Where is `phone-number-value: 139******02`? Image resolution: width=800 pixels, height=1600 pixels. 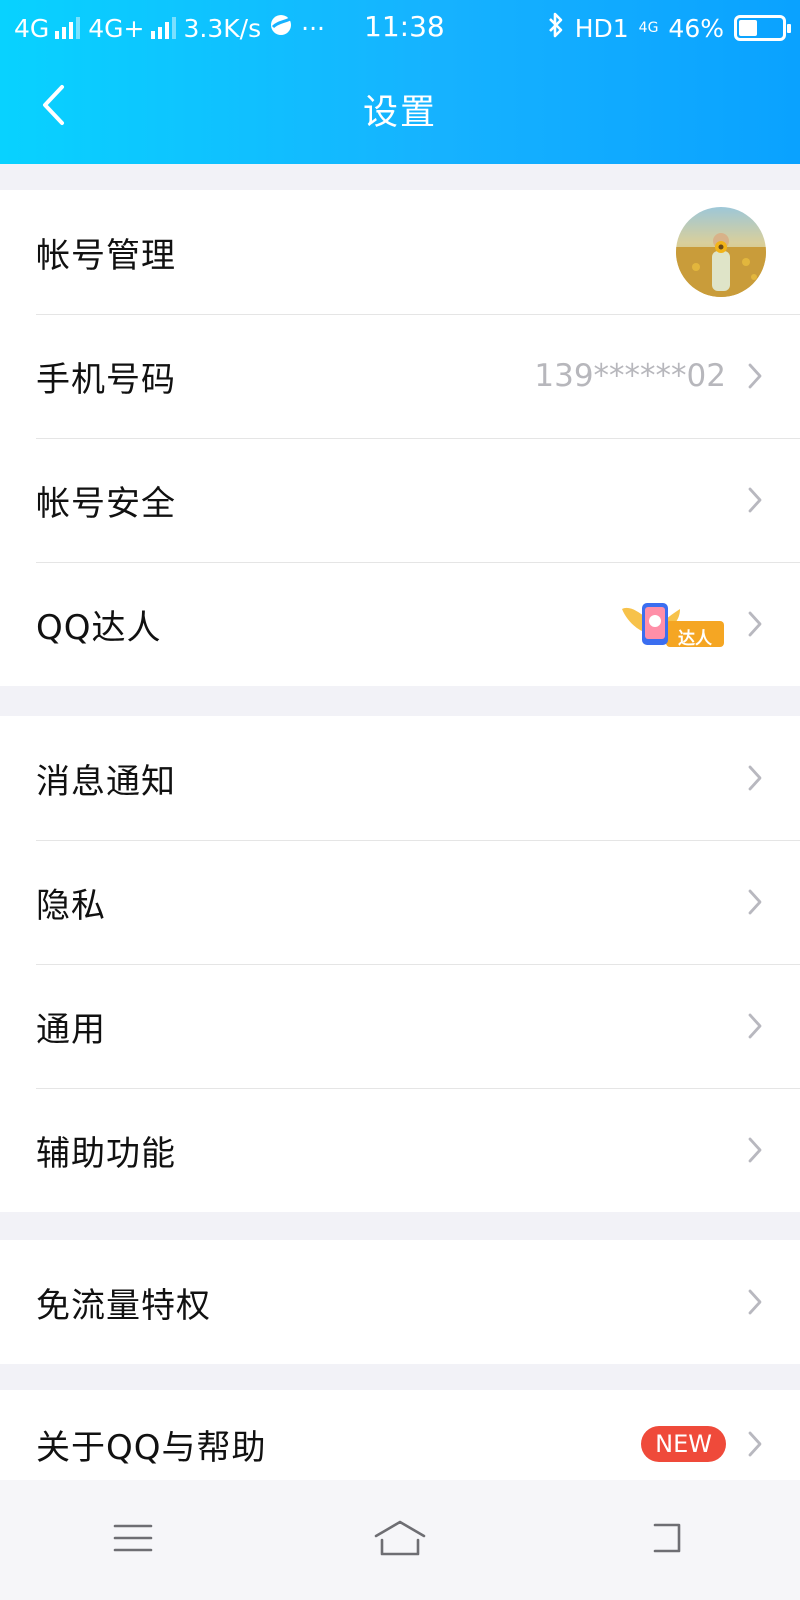
phone-number-value: 139******02 is located at coordinates (630, 376).